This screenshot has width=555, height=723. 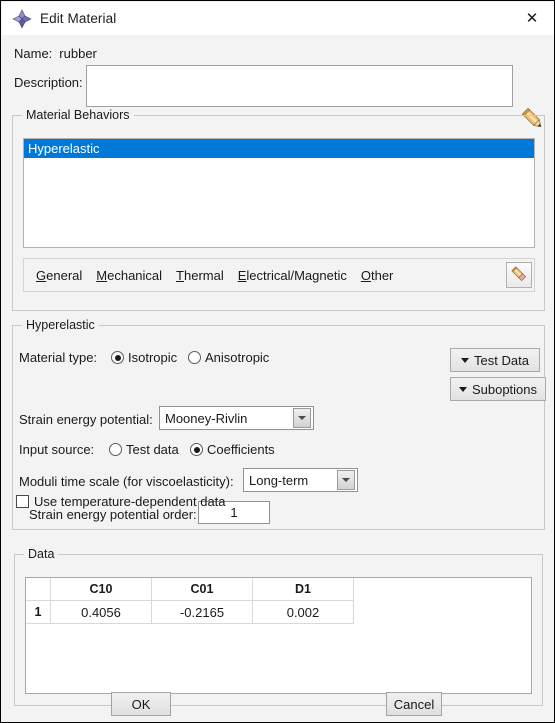 What do you see at coordinates (130, 501) in the screenshot?
I see `temperature-dependent-label: Use temperature-dependent data` at bounding box center [130, 501].